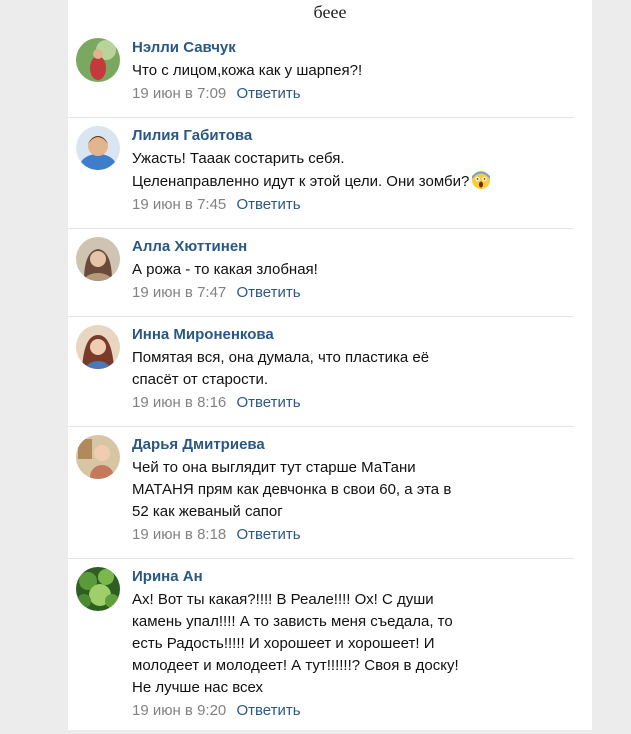 The image size is (631, 734). What do you see at coordinates (353, 335) in the screenshot?
I see `comment-author: Инна Мироненкова` at bounding box center [353, 335].